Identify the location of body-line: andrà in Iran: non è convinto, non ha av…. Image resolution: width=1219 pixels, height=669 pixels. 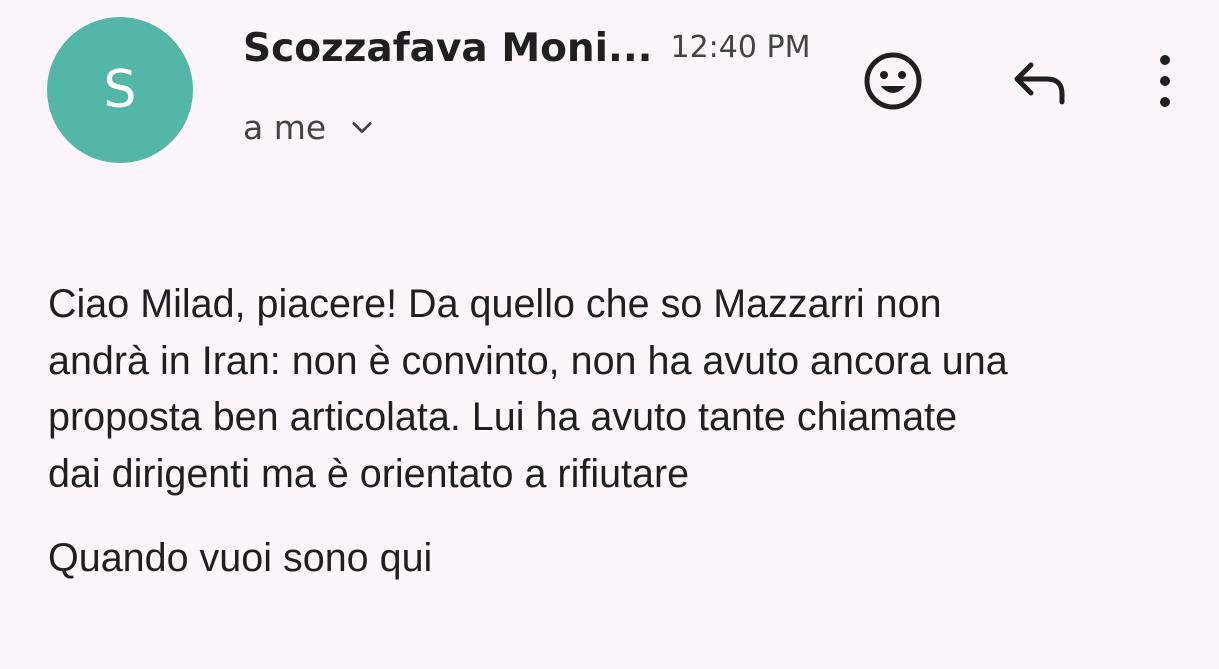
(528, 360).